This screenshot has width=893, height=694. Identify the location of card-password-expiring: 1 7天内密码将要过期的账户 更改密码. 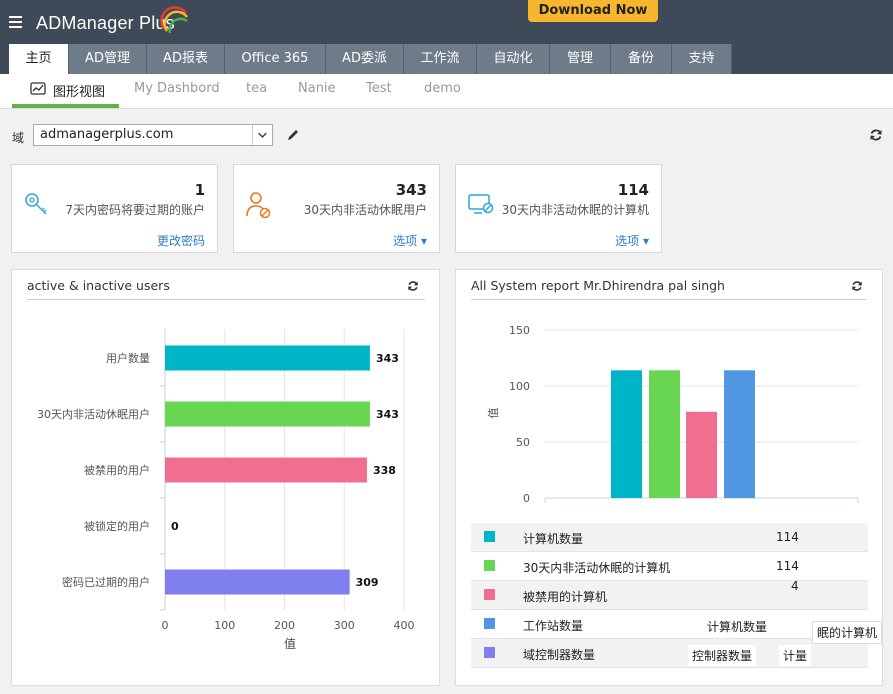
(114, 208).